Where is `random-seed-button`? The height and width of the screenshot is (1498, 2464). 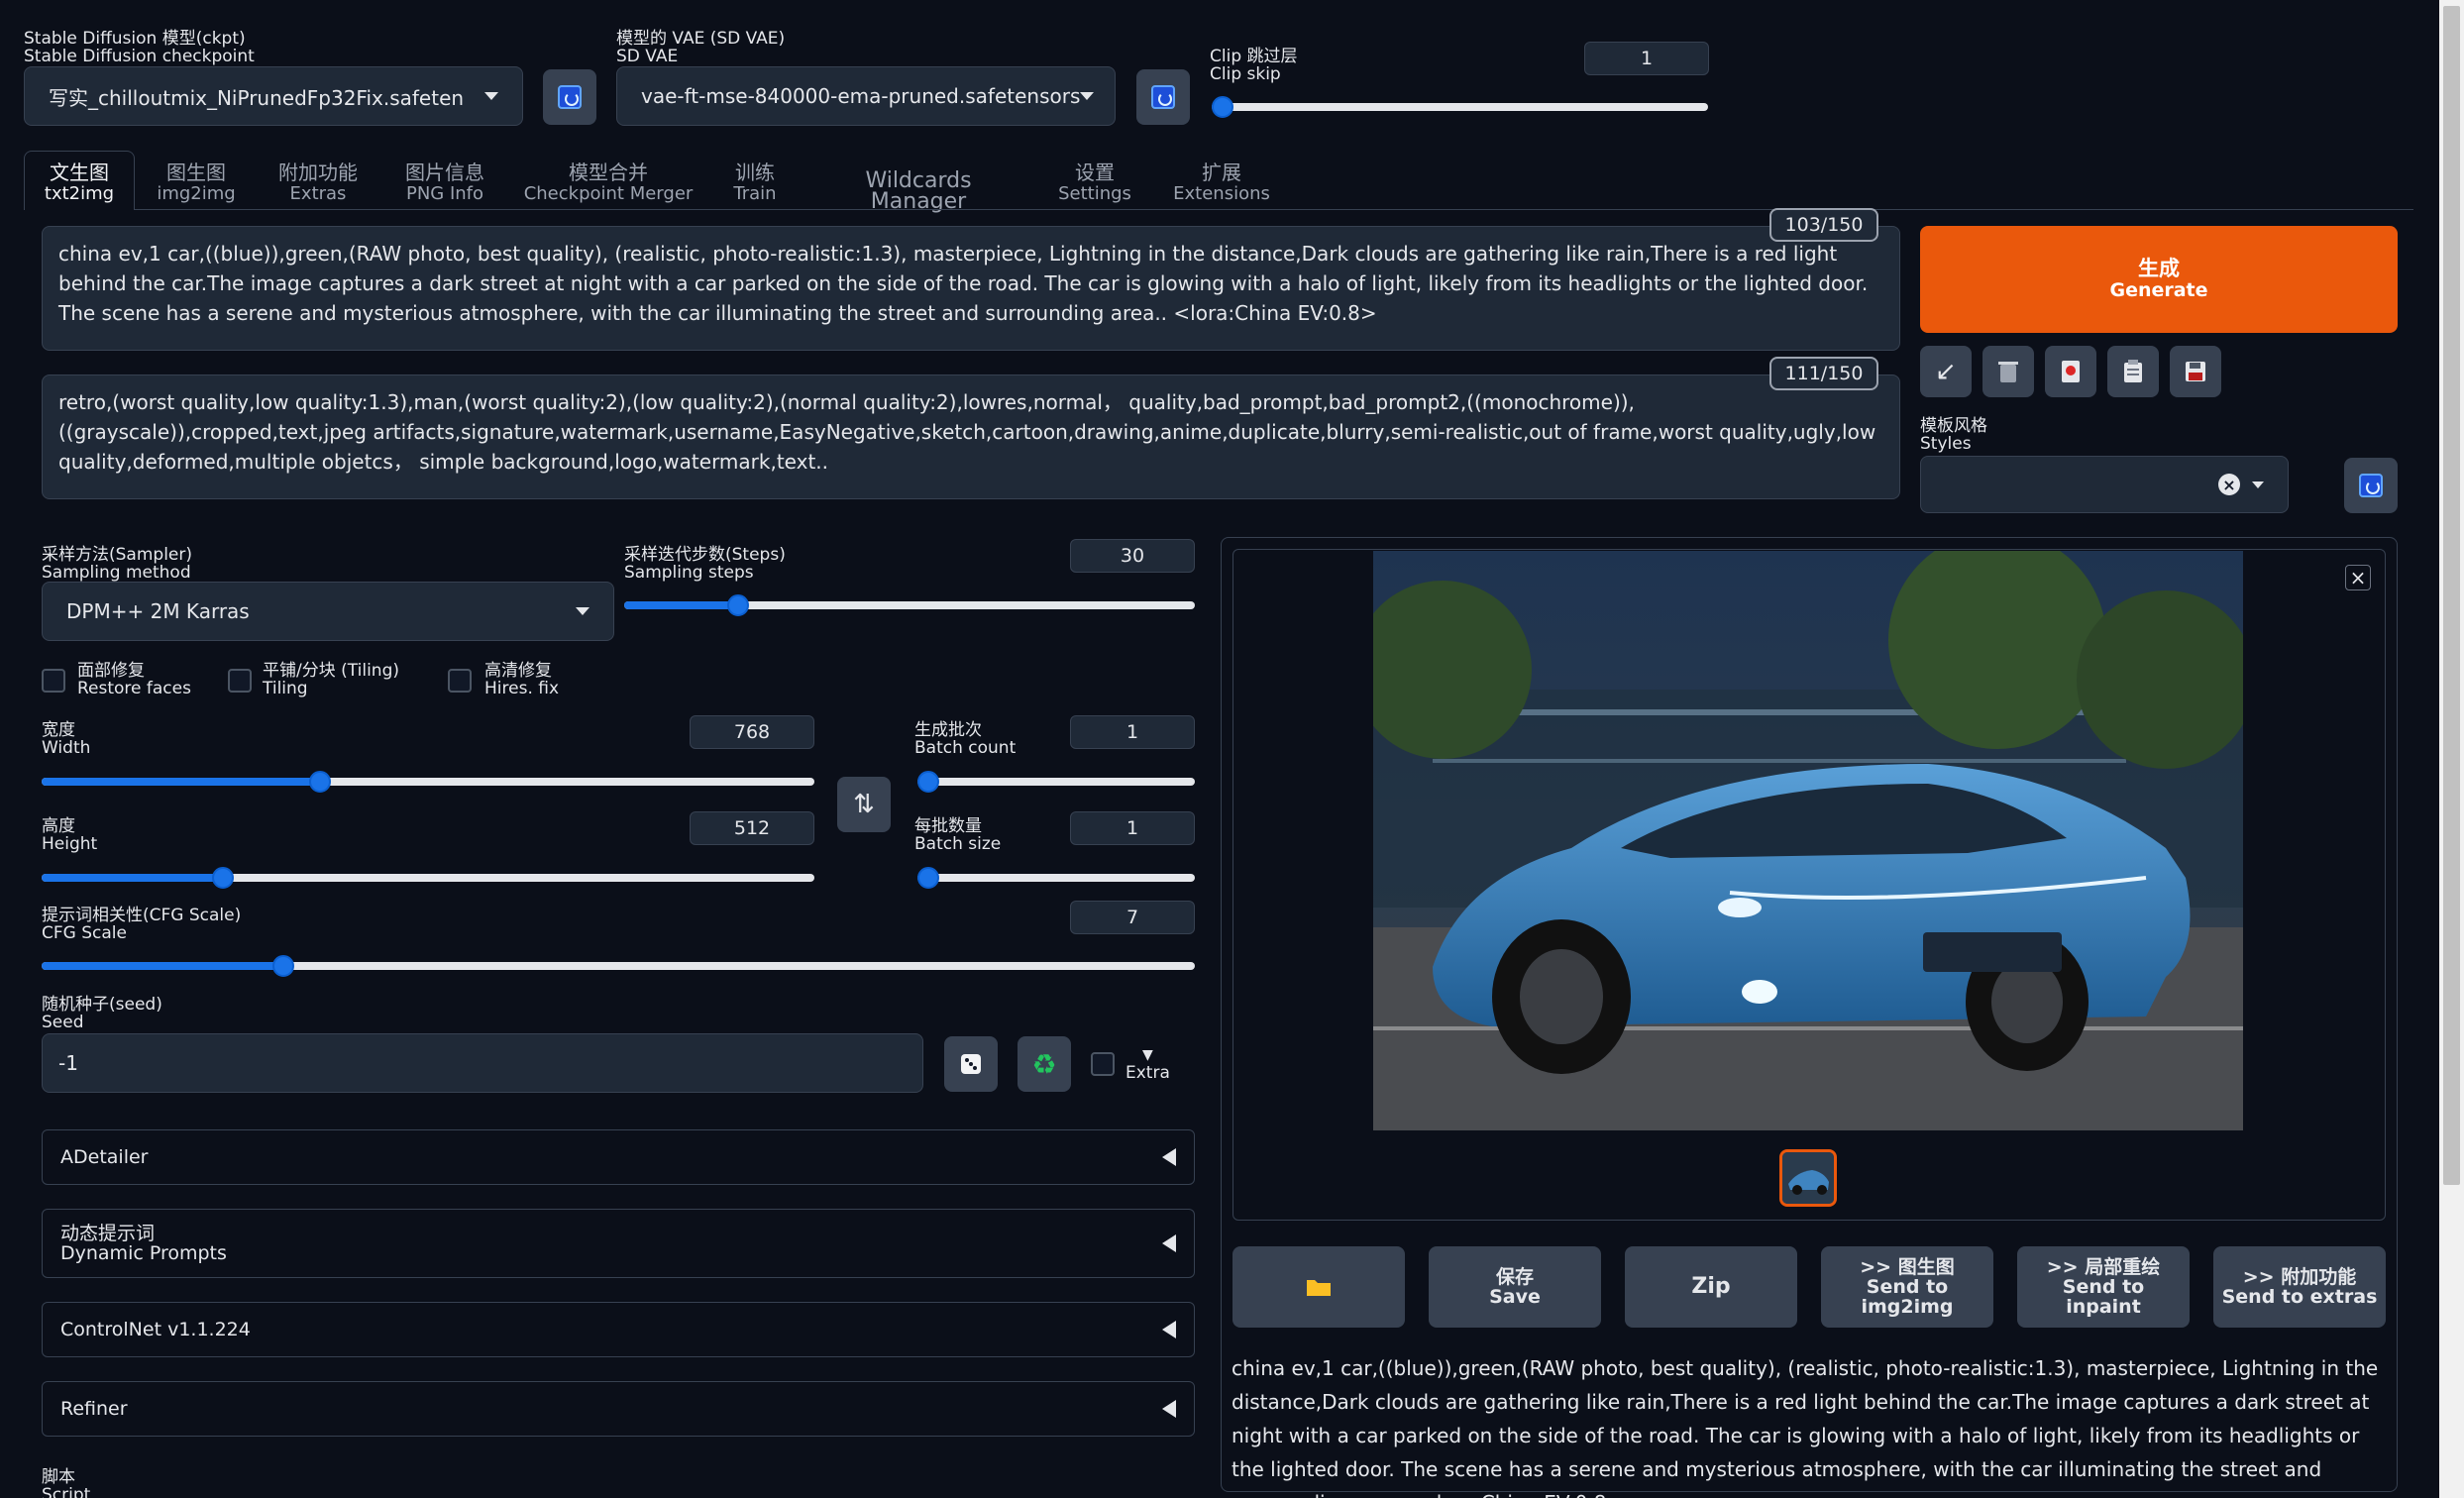
random-seed-button is located at coordinates (971, 1064).